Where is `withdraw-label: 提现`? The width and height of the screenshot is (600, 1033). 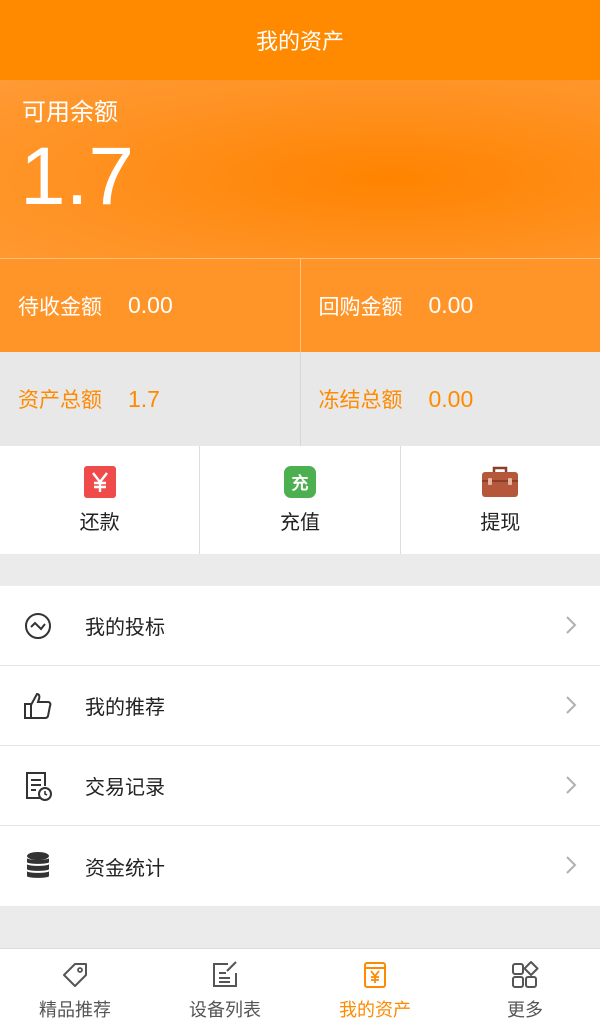
withdraw-label: 提现 is located at coordinates (500, 521).